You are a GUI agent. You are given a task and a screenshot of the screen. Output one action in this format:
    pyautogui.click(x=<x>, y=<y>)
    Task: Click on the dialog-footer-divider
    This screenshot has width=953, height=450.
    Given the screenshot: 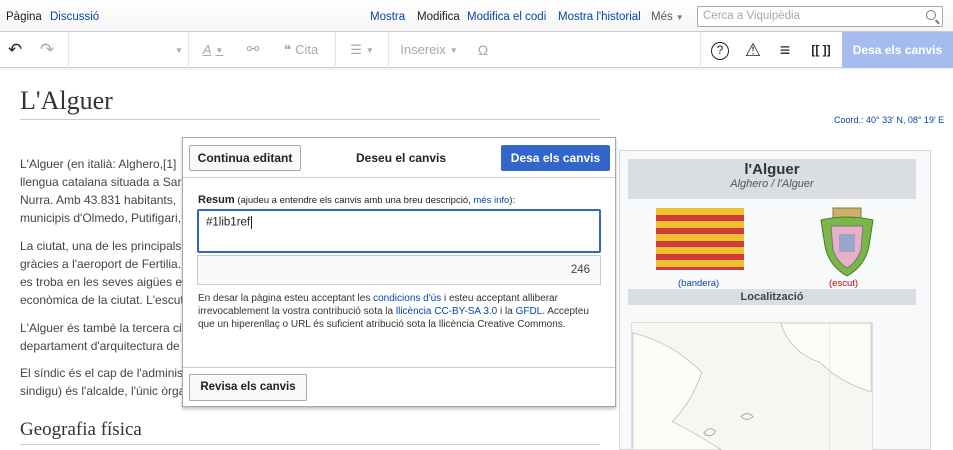 What is the action you would take?
    pyautogui.click(x=399, y=367)
    